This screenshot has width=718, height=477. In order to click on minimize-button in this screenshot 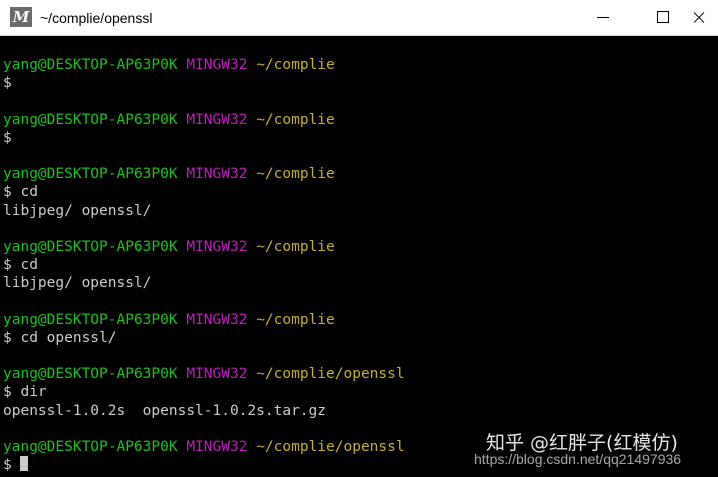, I will do `click(603, 18)`.